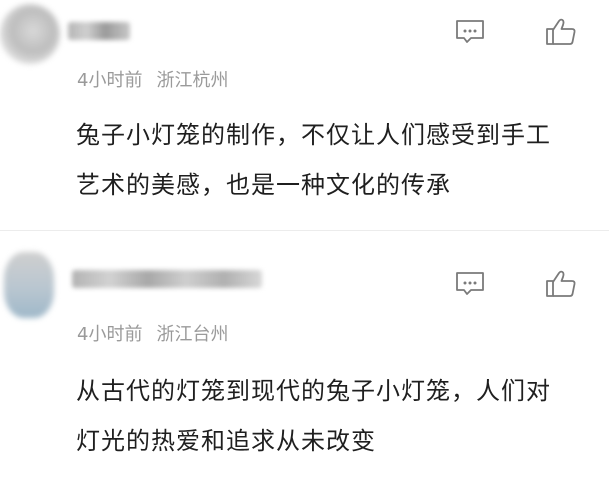 This screenshot has width=609, height=481. I want to click on comment-meta: 4小时前 浙江杭州, so click(152, 79).